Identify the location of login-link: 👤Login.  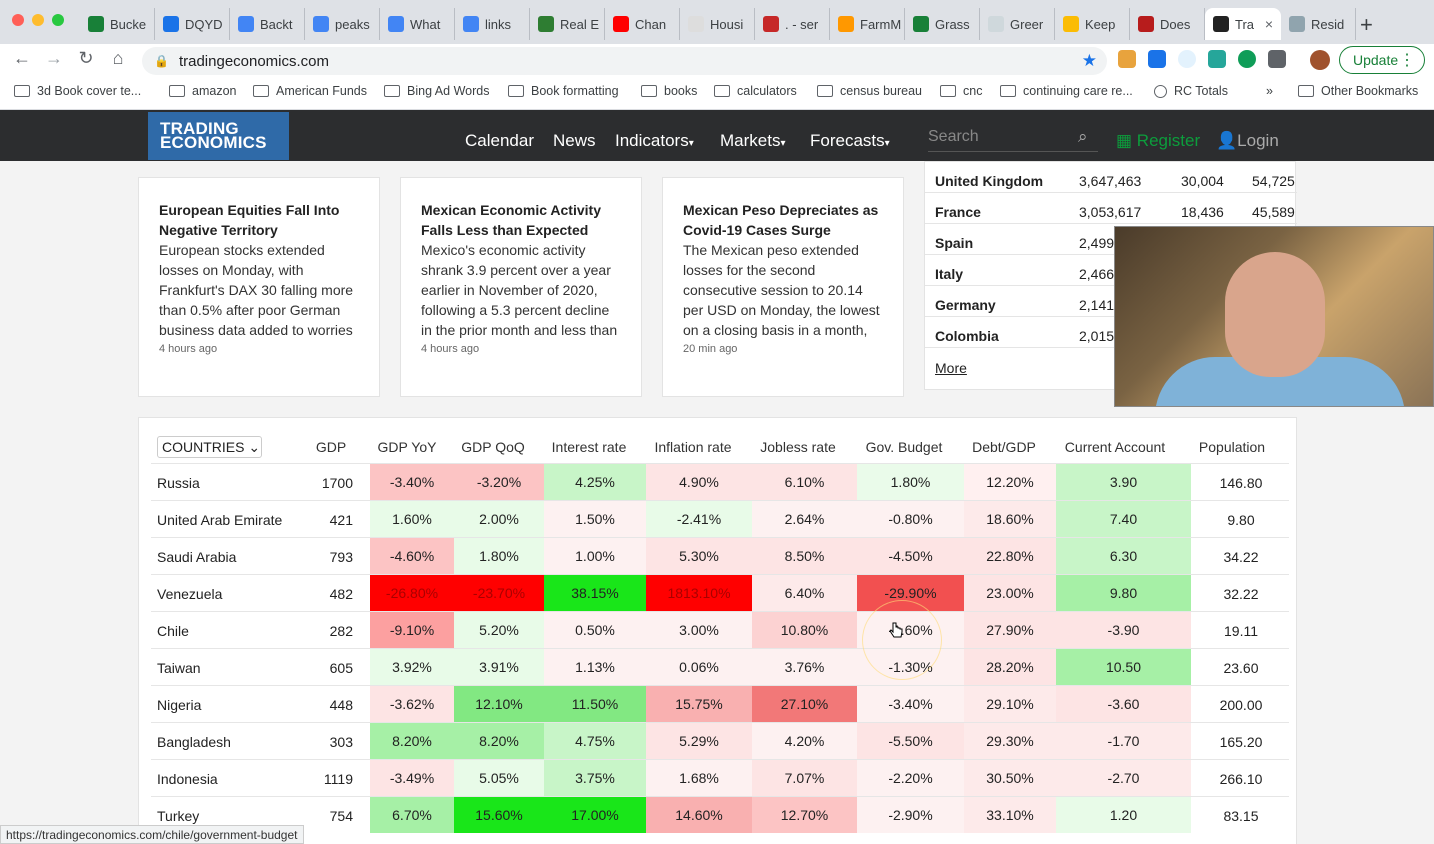
(1247, 141).